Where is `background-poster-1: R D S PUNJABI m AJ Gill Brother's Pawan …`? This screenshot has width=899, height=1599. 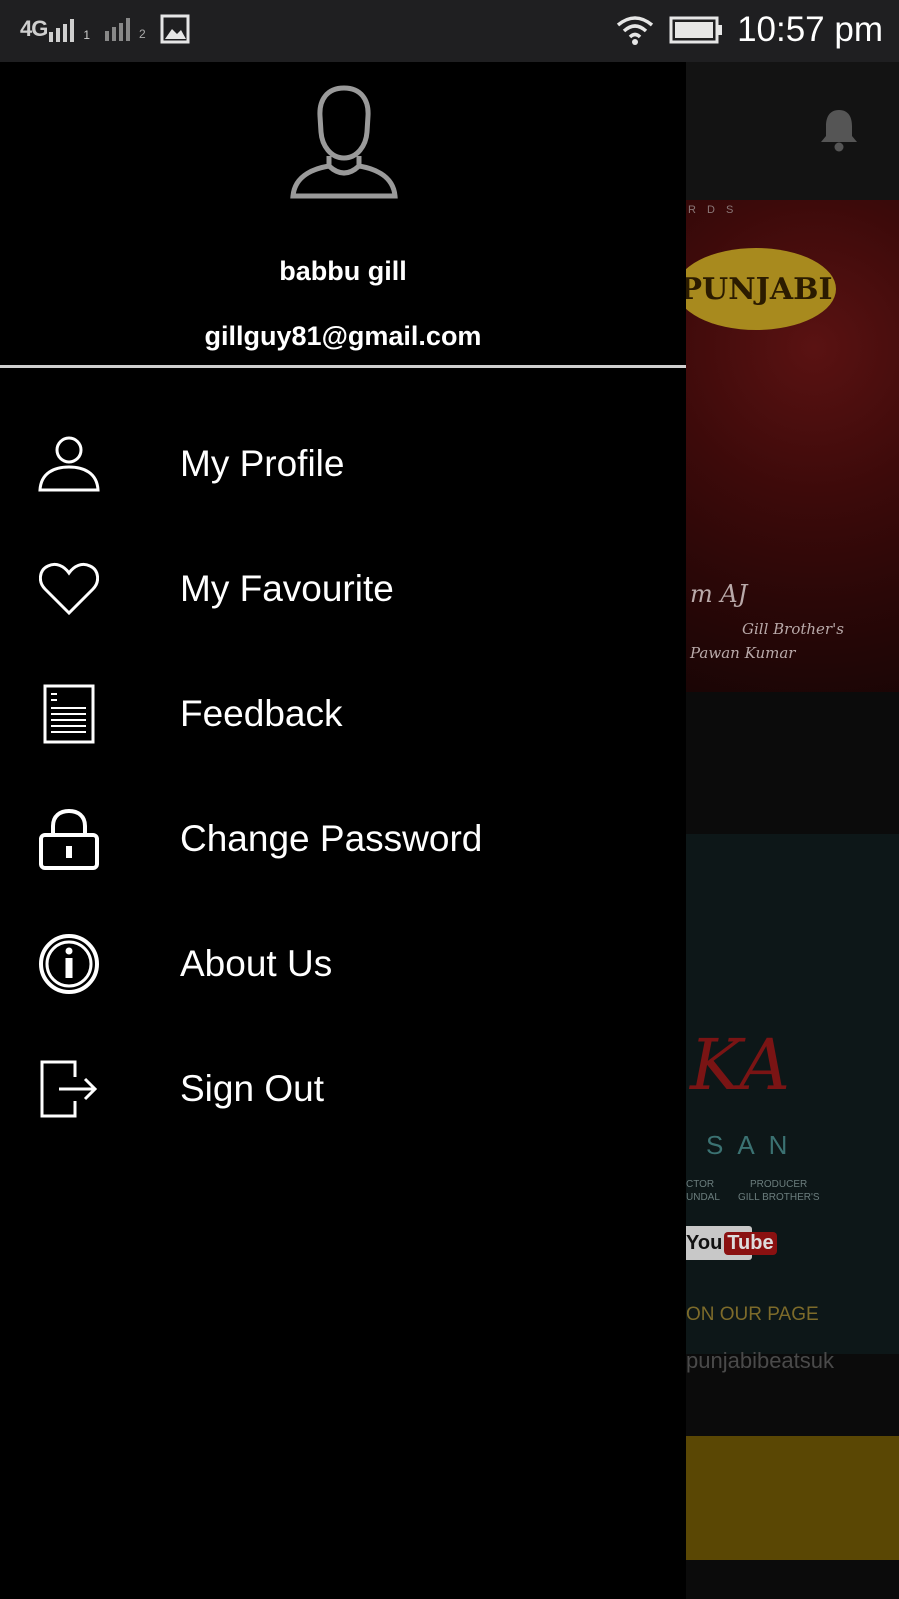
background-poster-1: R D S PUNJABI m AJ Gill Brother's Pawan … is located at coordinates (792, 446).